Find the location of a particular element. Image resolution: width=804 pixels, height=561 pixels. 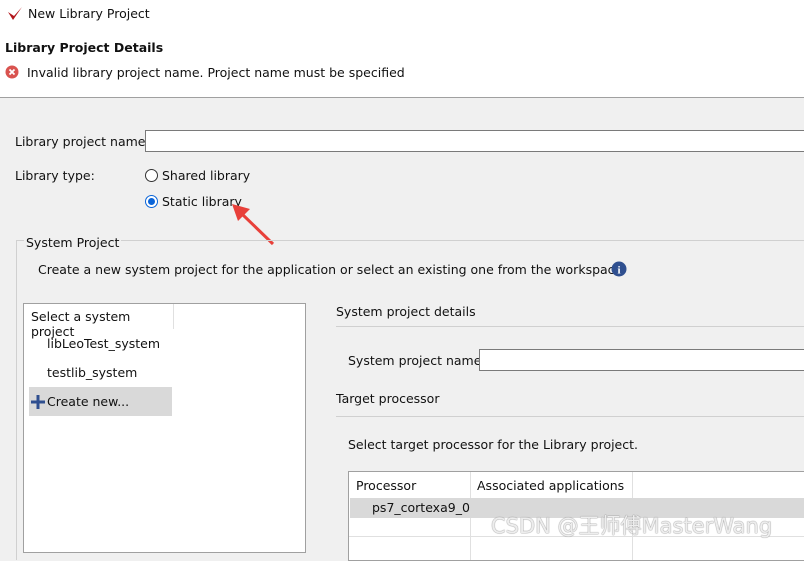

system-project-name-input is located at coordinates (641, 360).